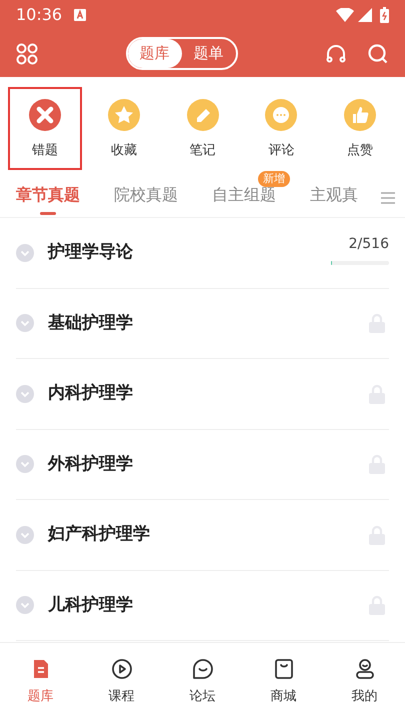 The image size is (405, 720). I want to click on wifi-icon, so click(345, 15).